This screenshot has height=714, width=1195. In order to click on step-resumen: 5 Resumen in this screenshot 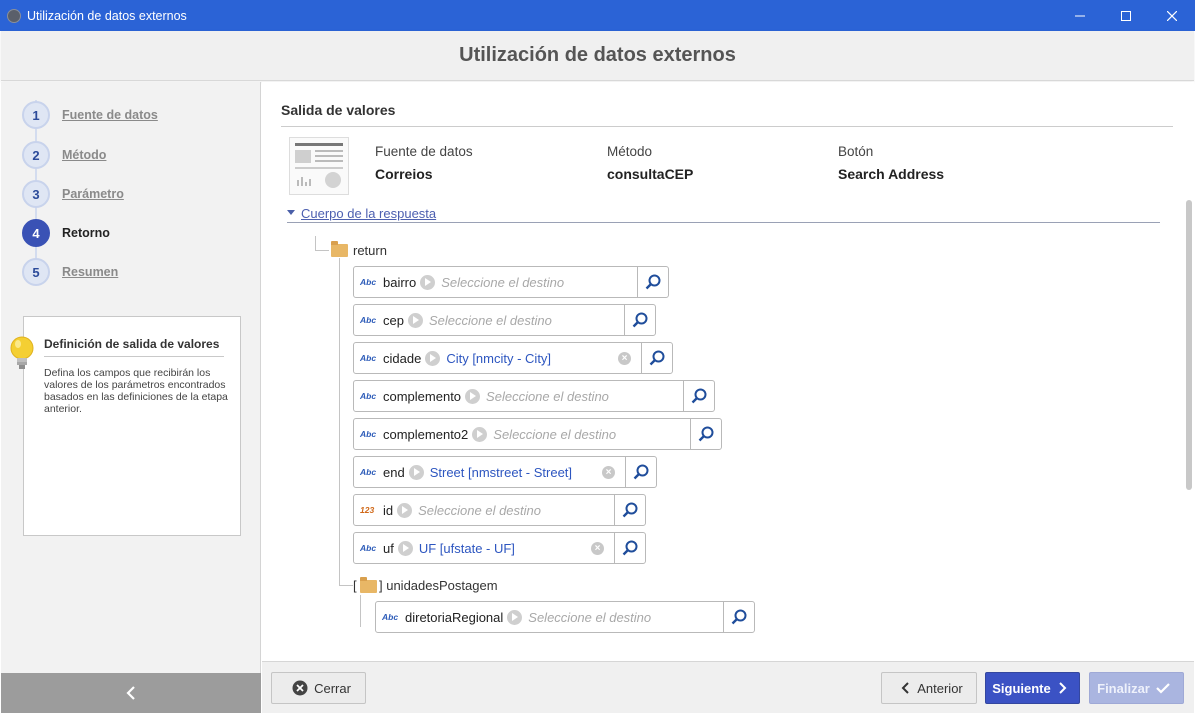, I will do `click(70, 272)`.